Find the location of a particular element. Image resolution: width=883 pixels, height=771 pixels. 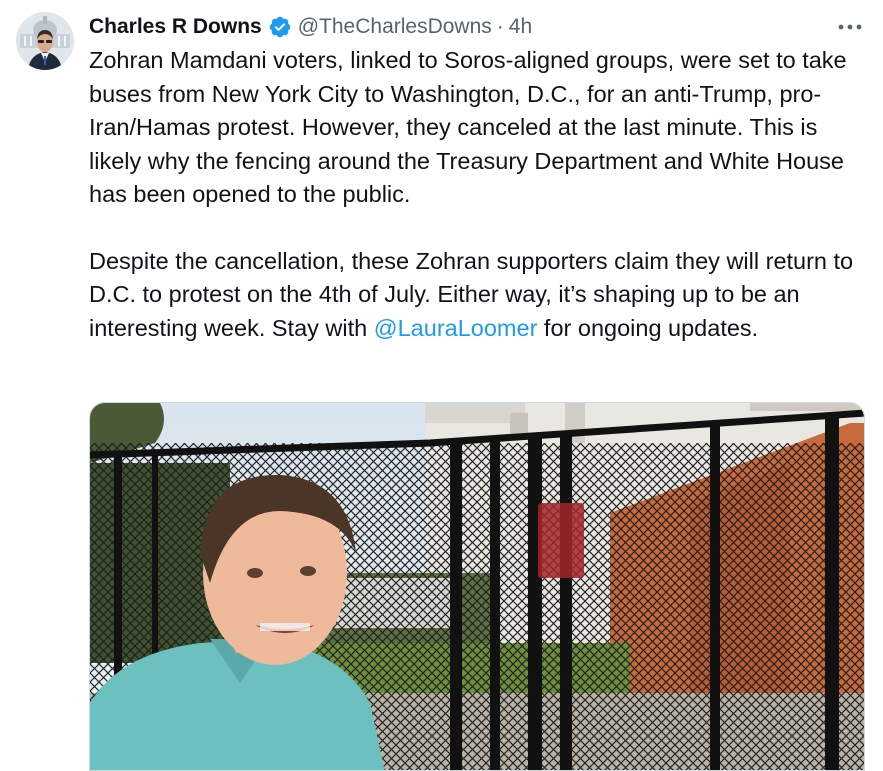

more-horizontal-icon is located at coordinates (850, 27).